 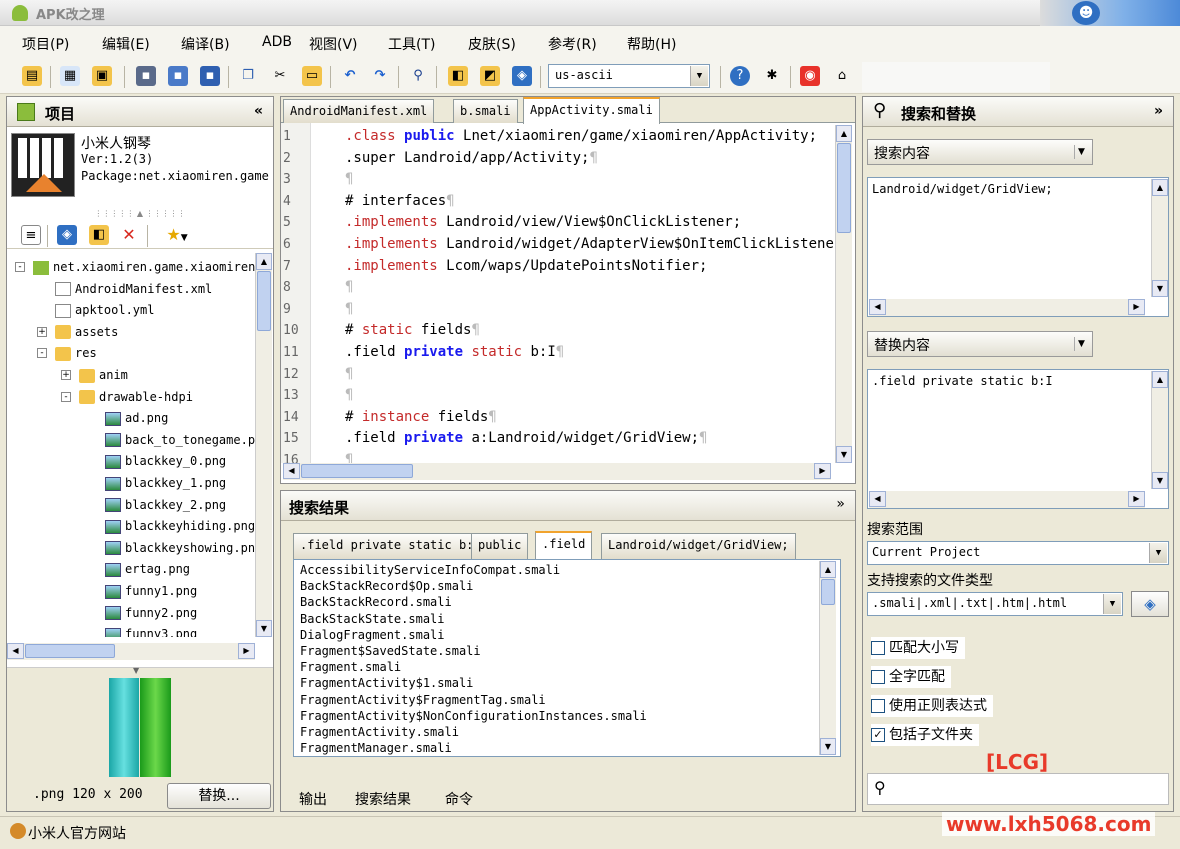 What do you see at coordinates (411, 44) in the screenshot?
I see `menu-tools: 工具(T)` at bounding box center [411, 44].